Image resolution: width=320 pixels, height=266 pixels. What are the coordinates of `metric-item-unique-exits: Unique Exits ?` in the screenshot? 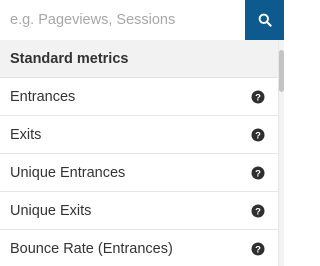 It's located at (139, 211).